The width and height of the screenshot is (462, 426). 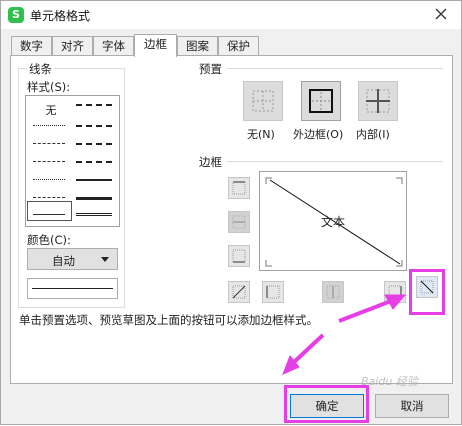 I want to click on border-group-divider, so click(x=335, y=161).